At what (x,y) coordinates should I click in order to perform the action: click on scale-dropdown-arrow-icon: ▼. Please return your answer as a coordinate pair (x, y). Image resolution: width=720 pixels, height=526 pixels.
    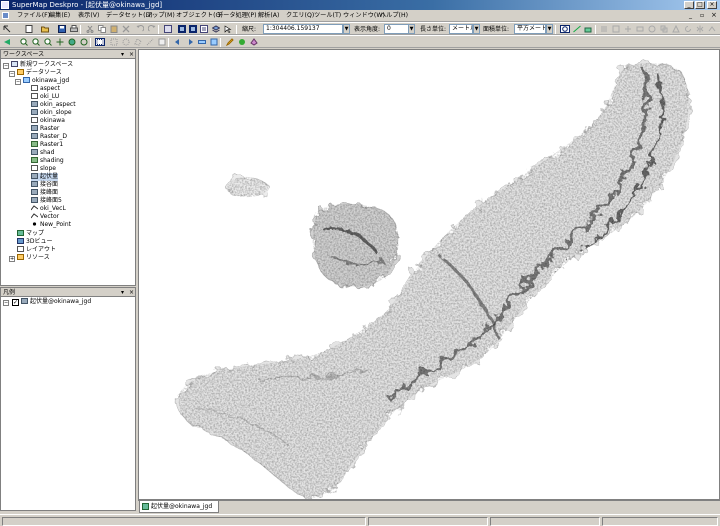
    Looking at the image, I should click on (346, 29).